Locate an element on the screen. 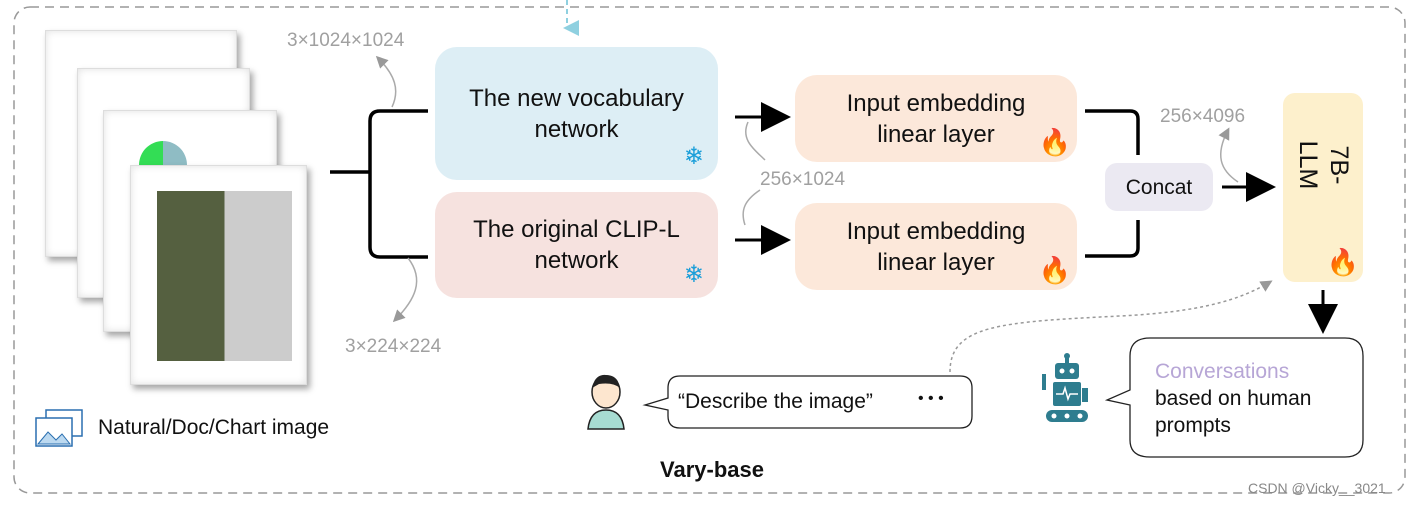 The image size is (1422, 508). image-stack-icon is located at coordinates (59, 428).